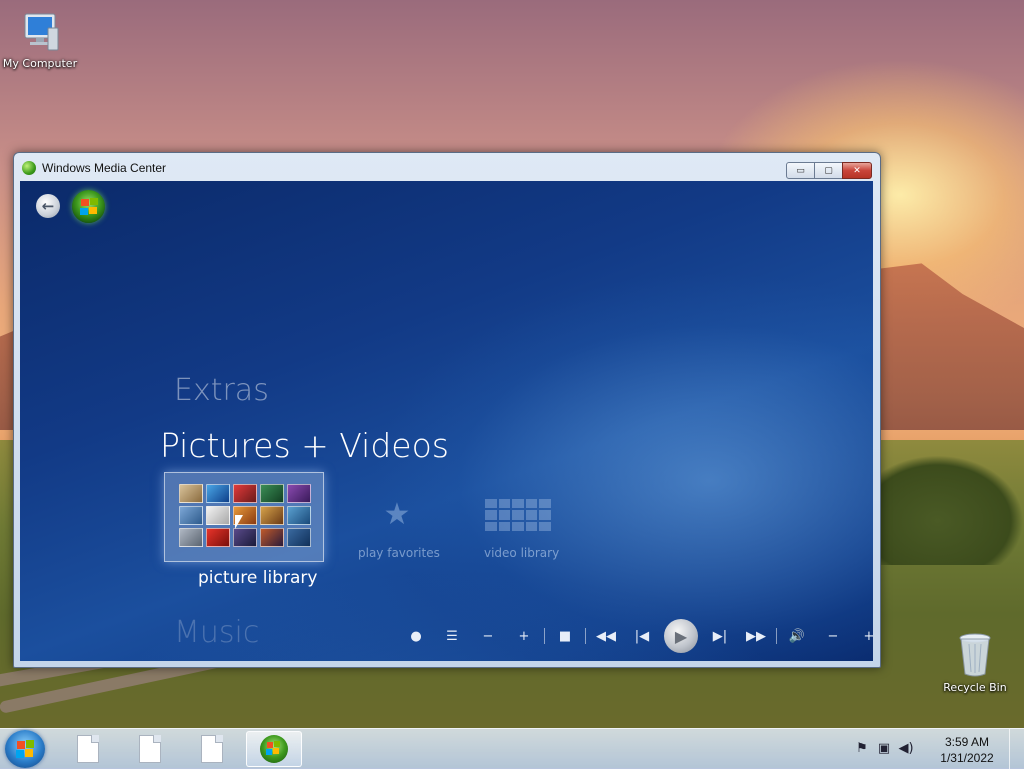 The height and width of the screenshot is (769, 1024). What do you see at coordinates (862, 636) in the screenshot?
I see `volume-up-button: +` at bounding box center [862, 636].